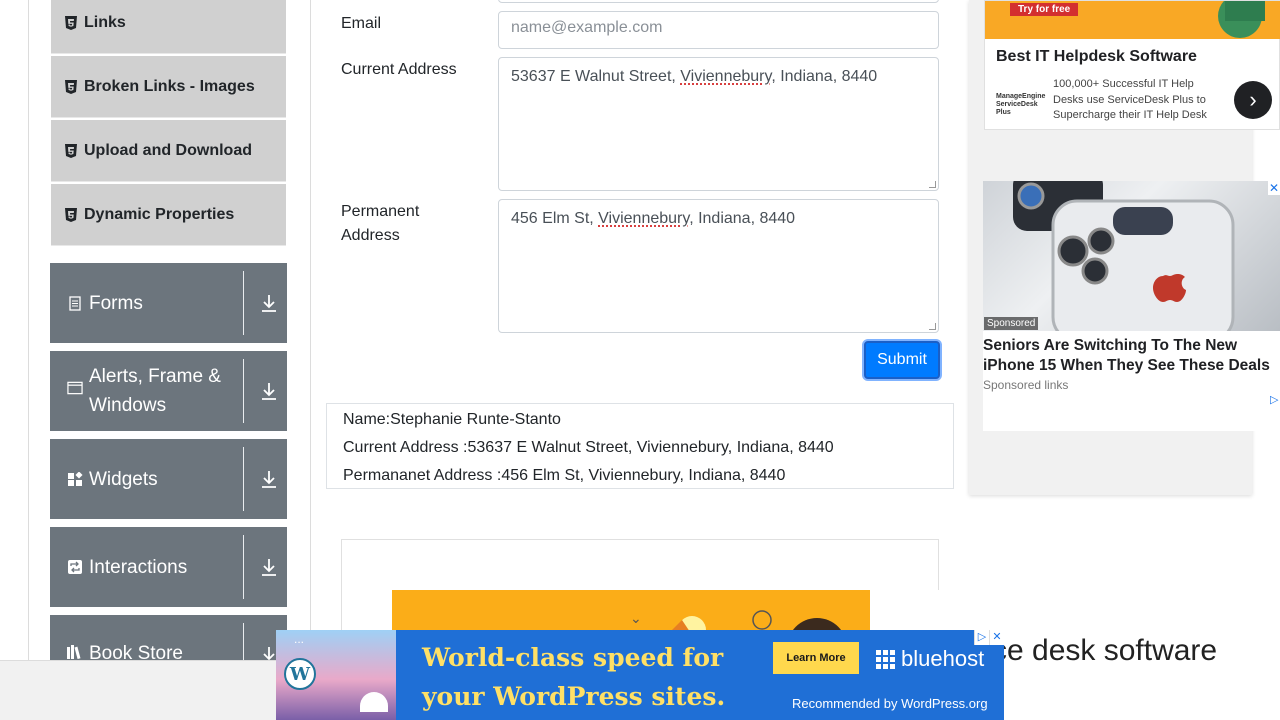  I want to click on sidebar-group-label: Forms, so click(116, 303).